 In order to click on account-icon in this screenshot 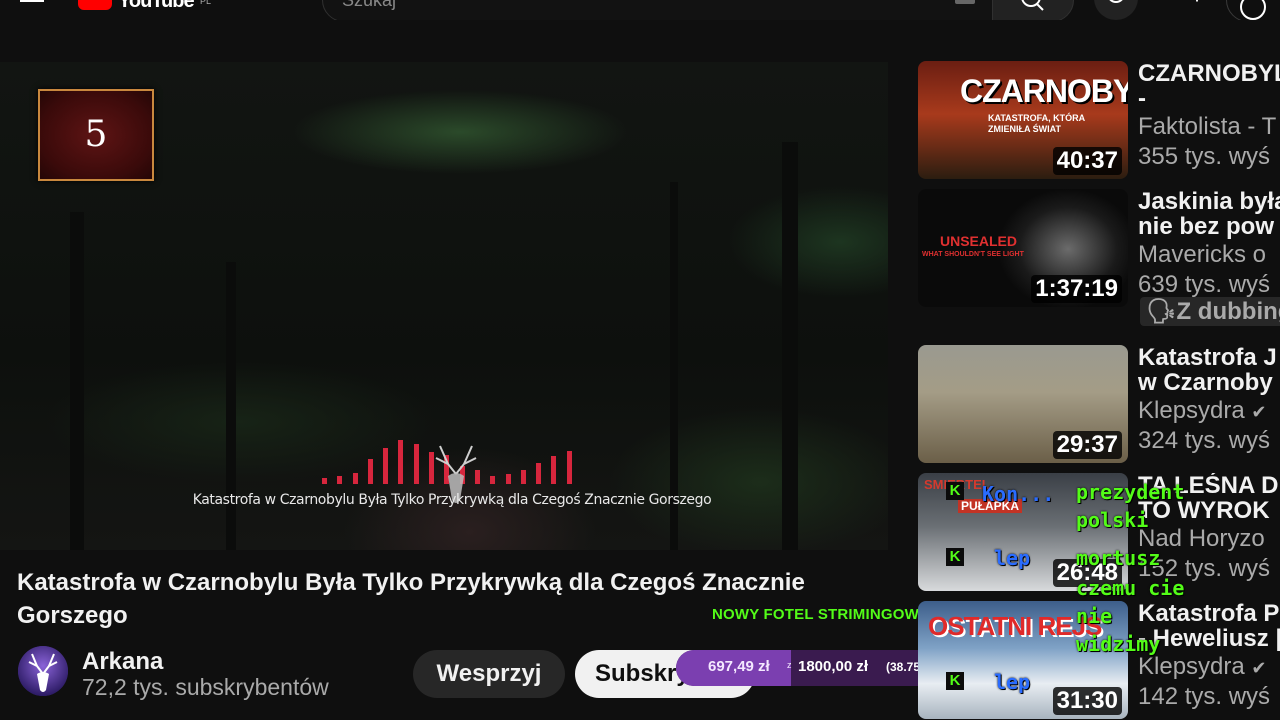, I will do `click(1253, 10)`.